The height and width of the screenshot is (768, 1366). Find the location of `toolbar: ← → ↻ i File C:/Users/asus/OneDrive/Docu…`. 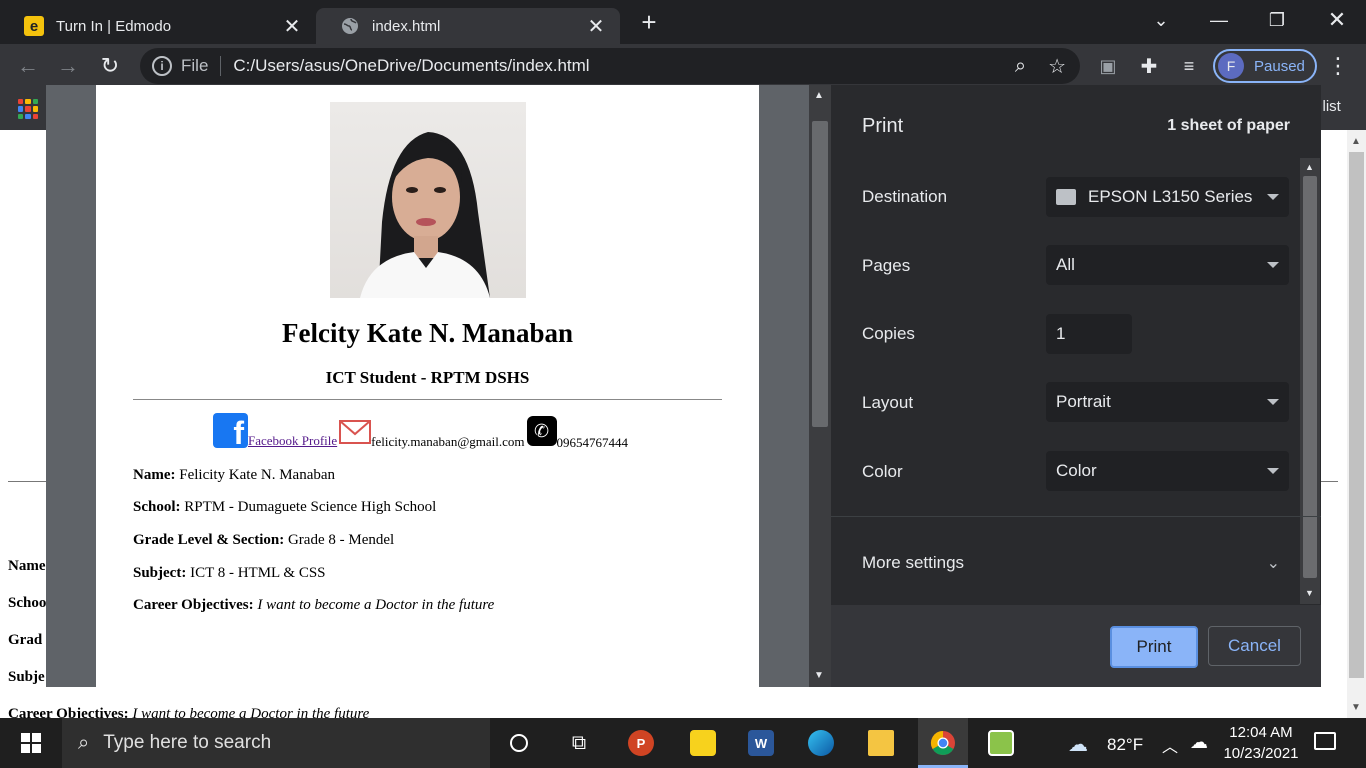

toolbar: ← → ↻ i File C:/Users/asus/OneDrive/Docu… is located at coordinates (683, 66).